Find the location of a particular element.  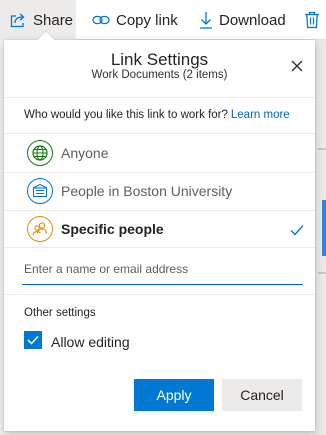

share-button: Share is located at coordinates (38, 20).